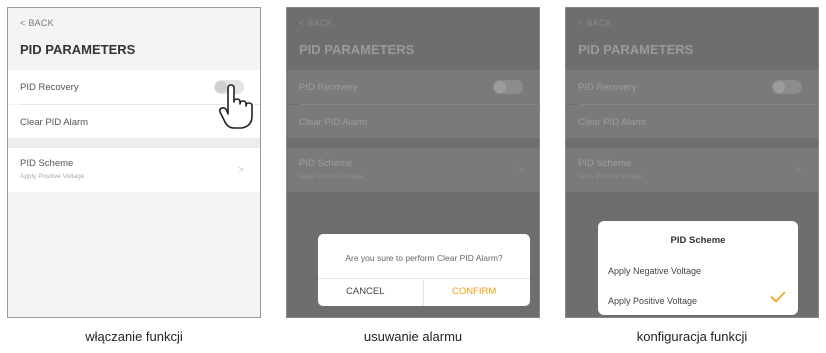 Image resolution: width=826 pixels, height=353 pixels. Describe the element at coordinates (235, 106) in the screenshot. I see `pointing-hand-icon` at that location.